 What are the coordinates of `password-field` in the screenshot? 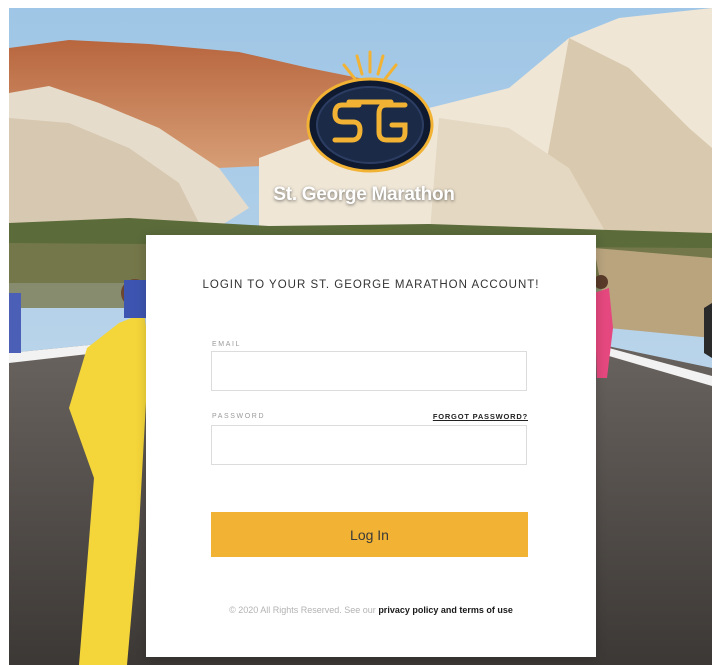 It's located at (369, 445).